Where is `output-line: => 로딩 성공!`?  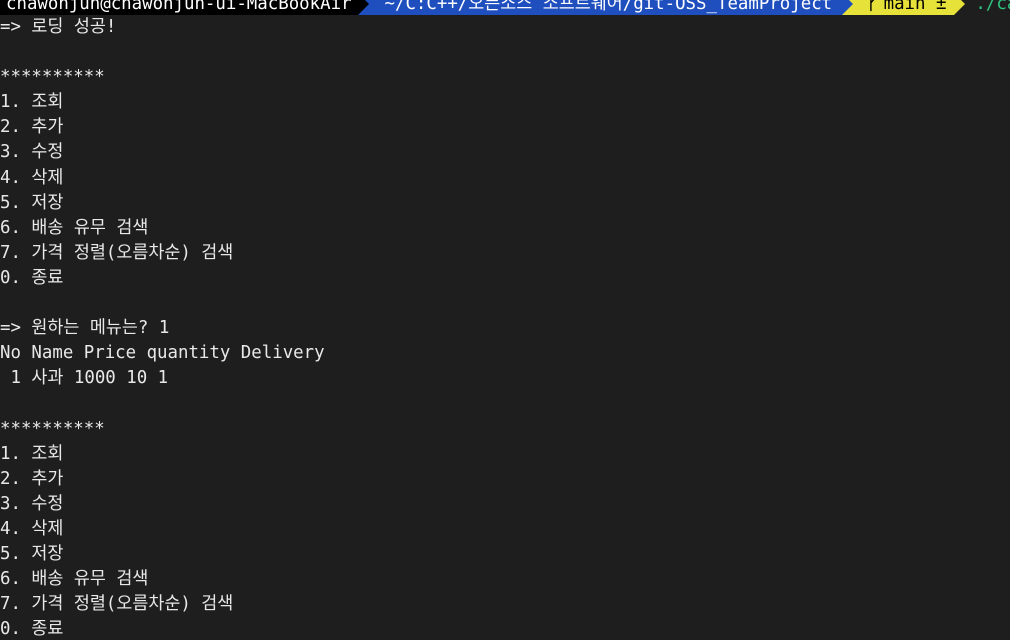 output-line: => 로딩 성공! is located at coordinates (58, 27).